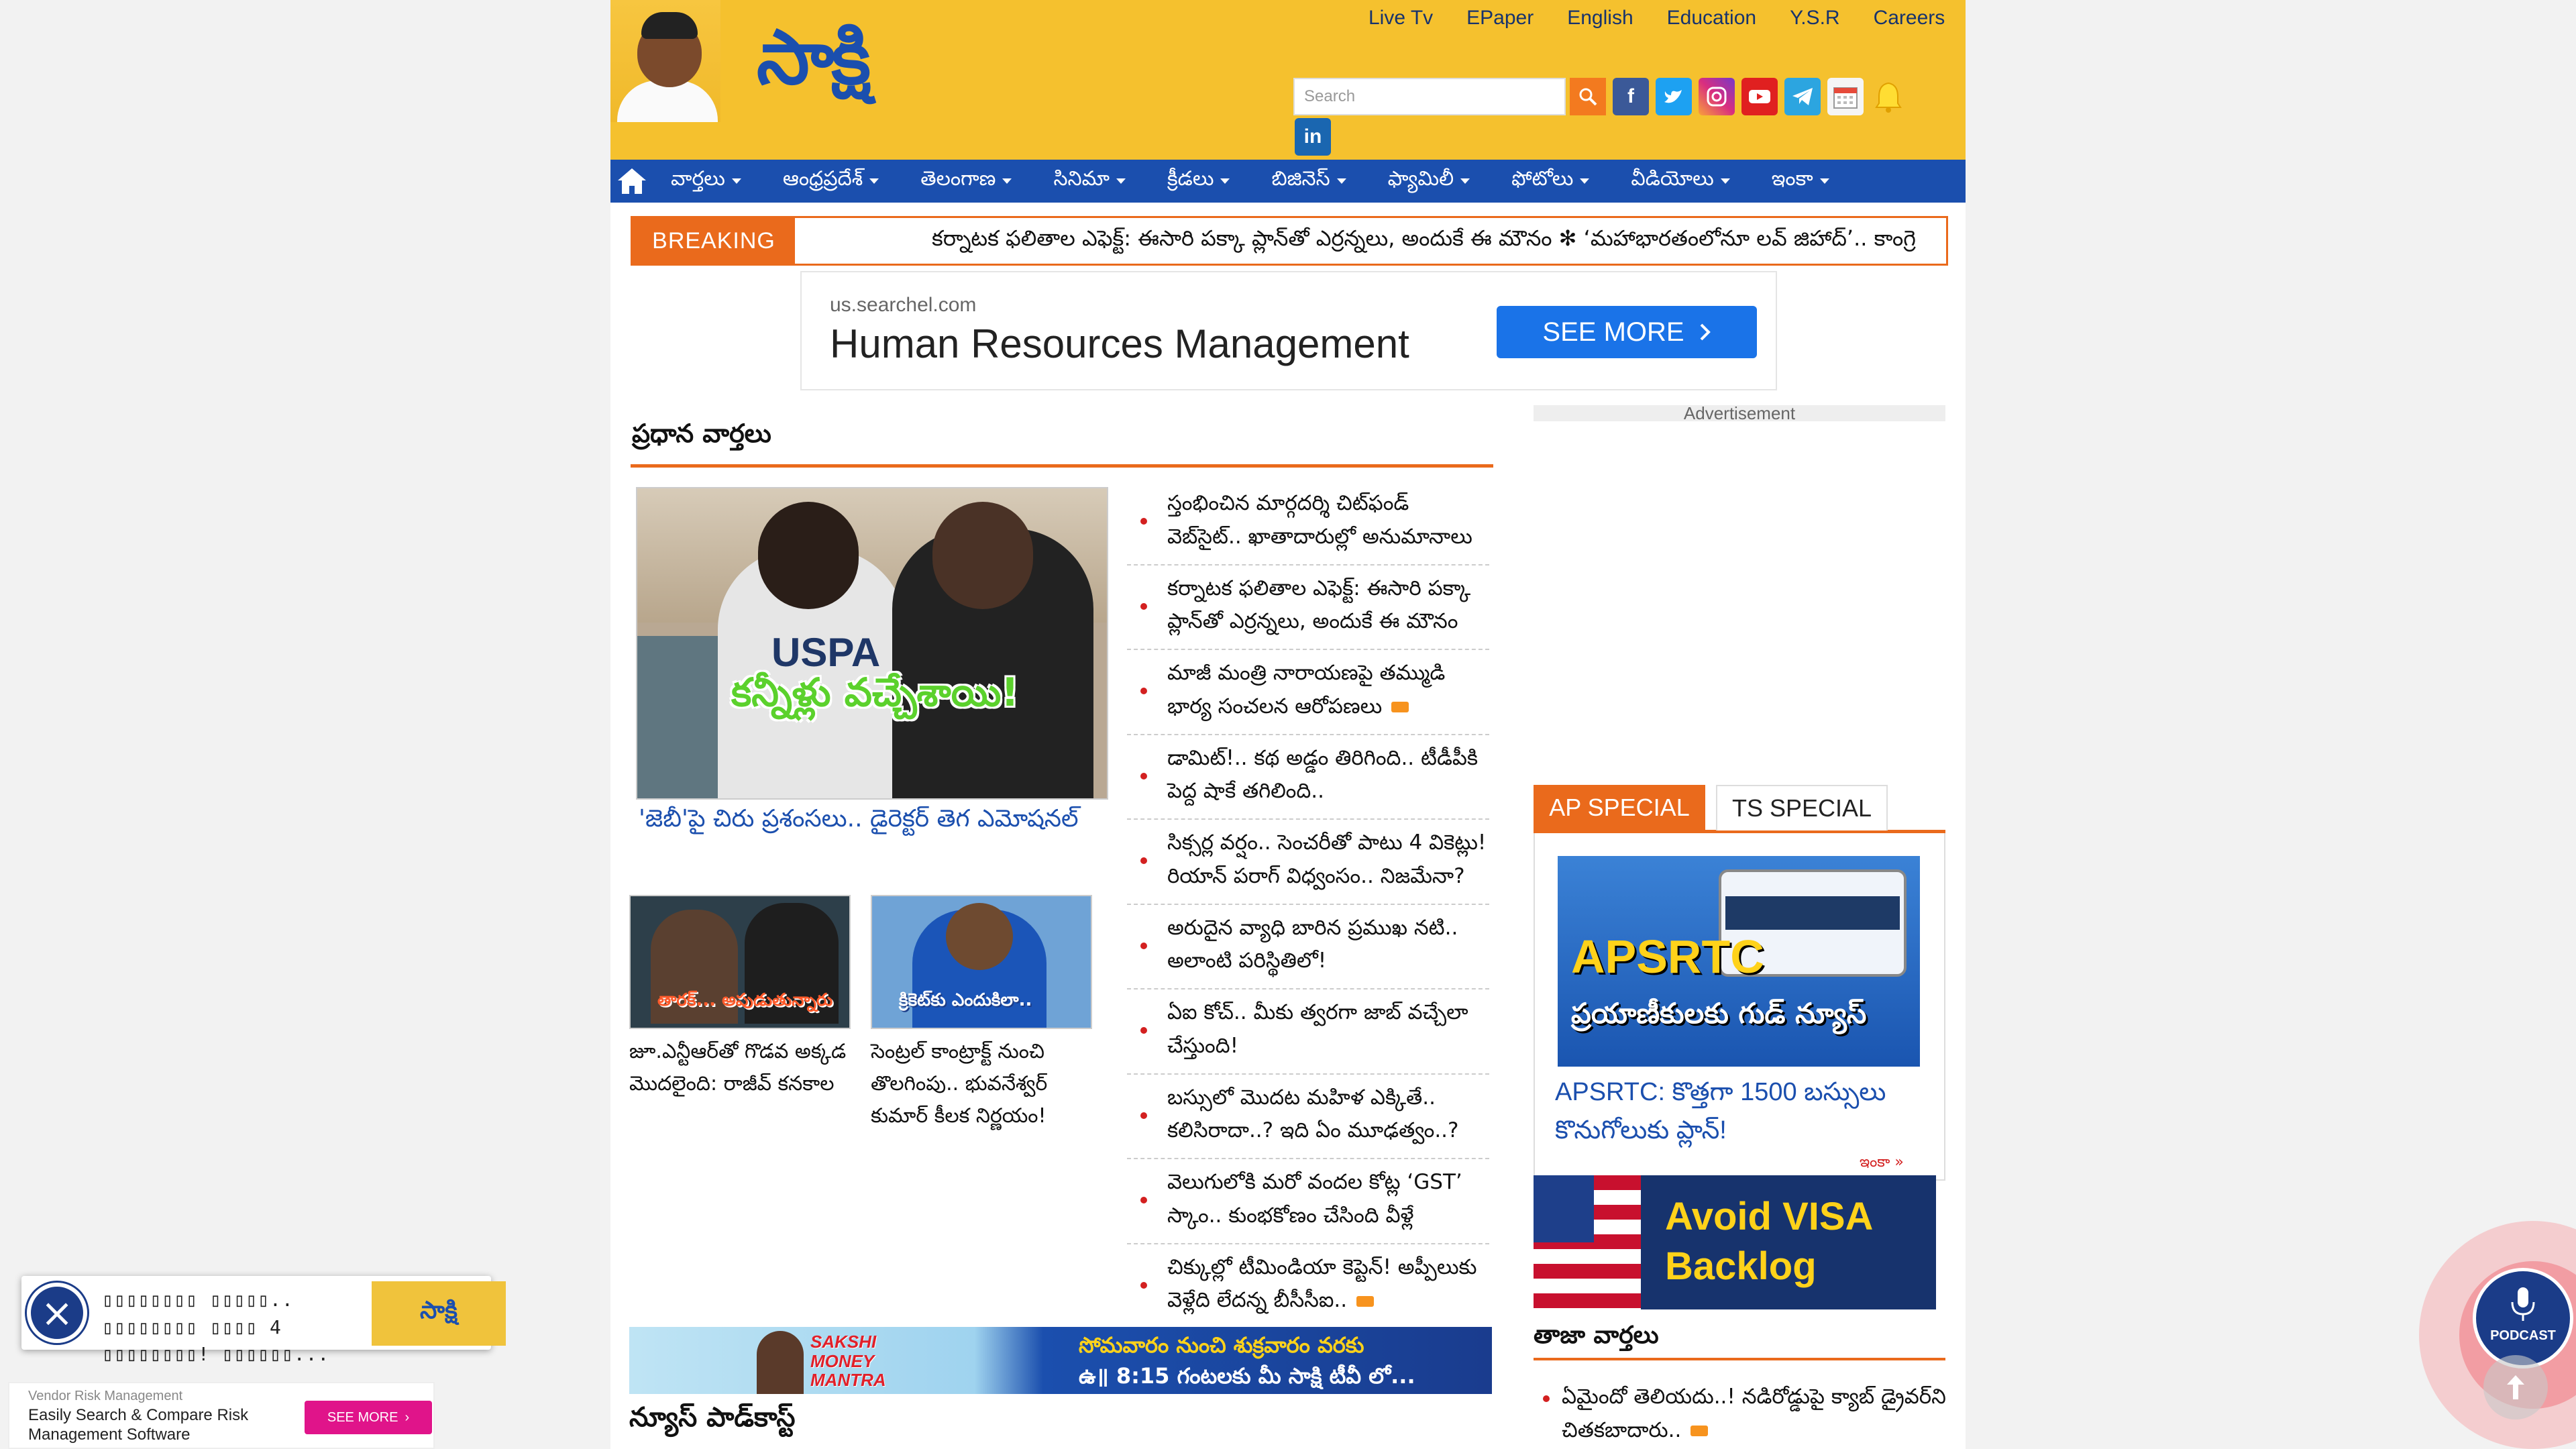 This screenshot has height=1449, width=2576. I want to click on tab-ap-special: AP SPECIAL, so click(1619, 807).